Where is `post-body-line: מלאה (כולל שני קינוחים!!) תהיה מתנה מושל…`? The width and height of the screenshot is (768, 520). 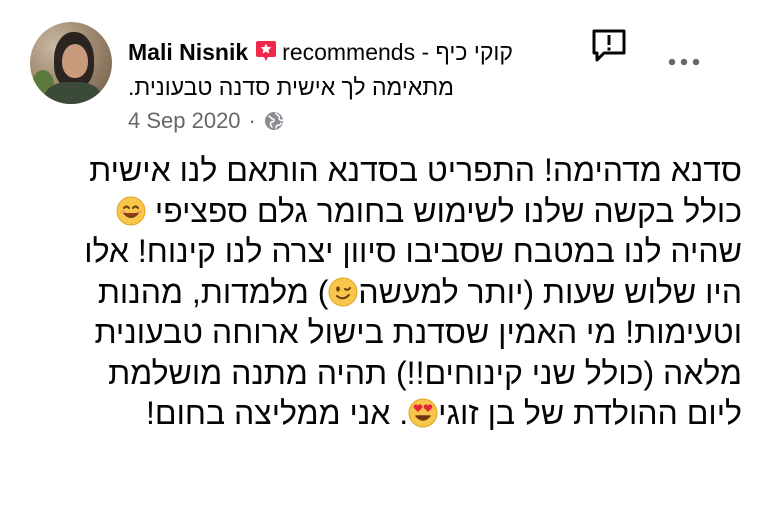 post-body-line: מלאה (כולל שני קינוחים!!) תהיה מתנה מושל… is located at coordinates (425, 372).